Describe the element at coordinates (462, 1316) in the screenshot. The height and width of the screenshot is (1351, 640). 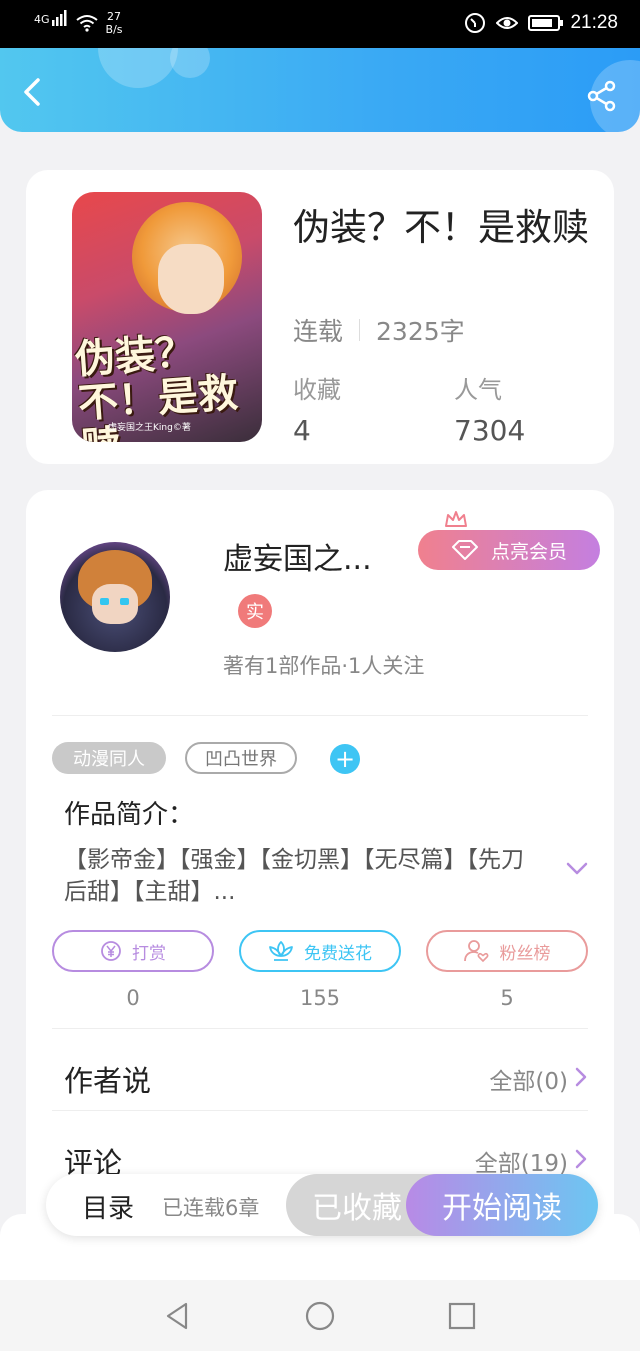
I see `recents-square-icon` at that location.